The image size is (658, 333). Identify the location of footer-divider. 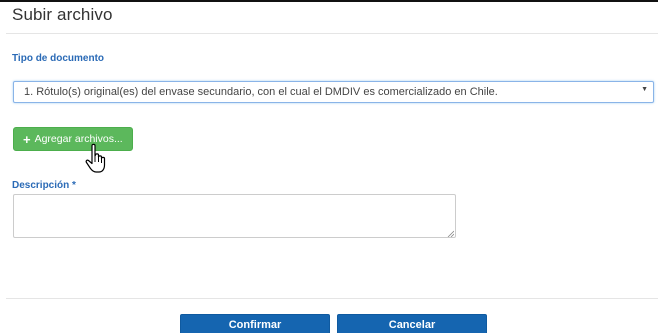
(332, 298).